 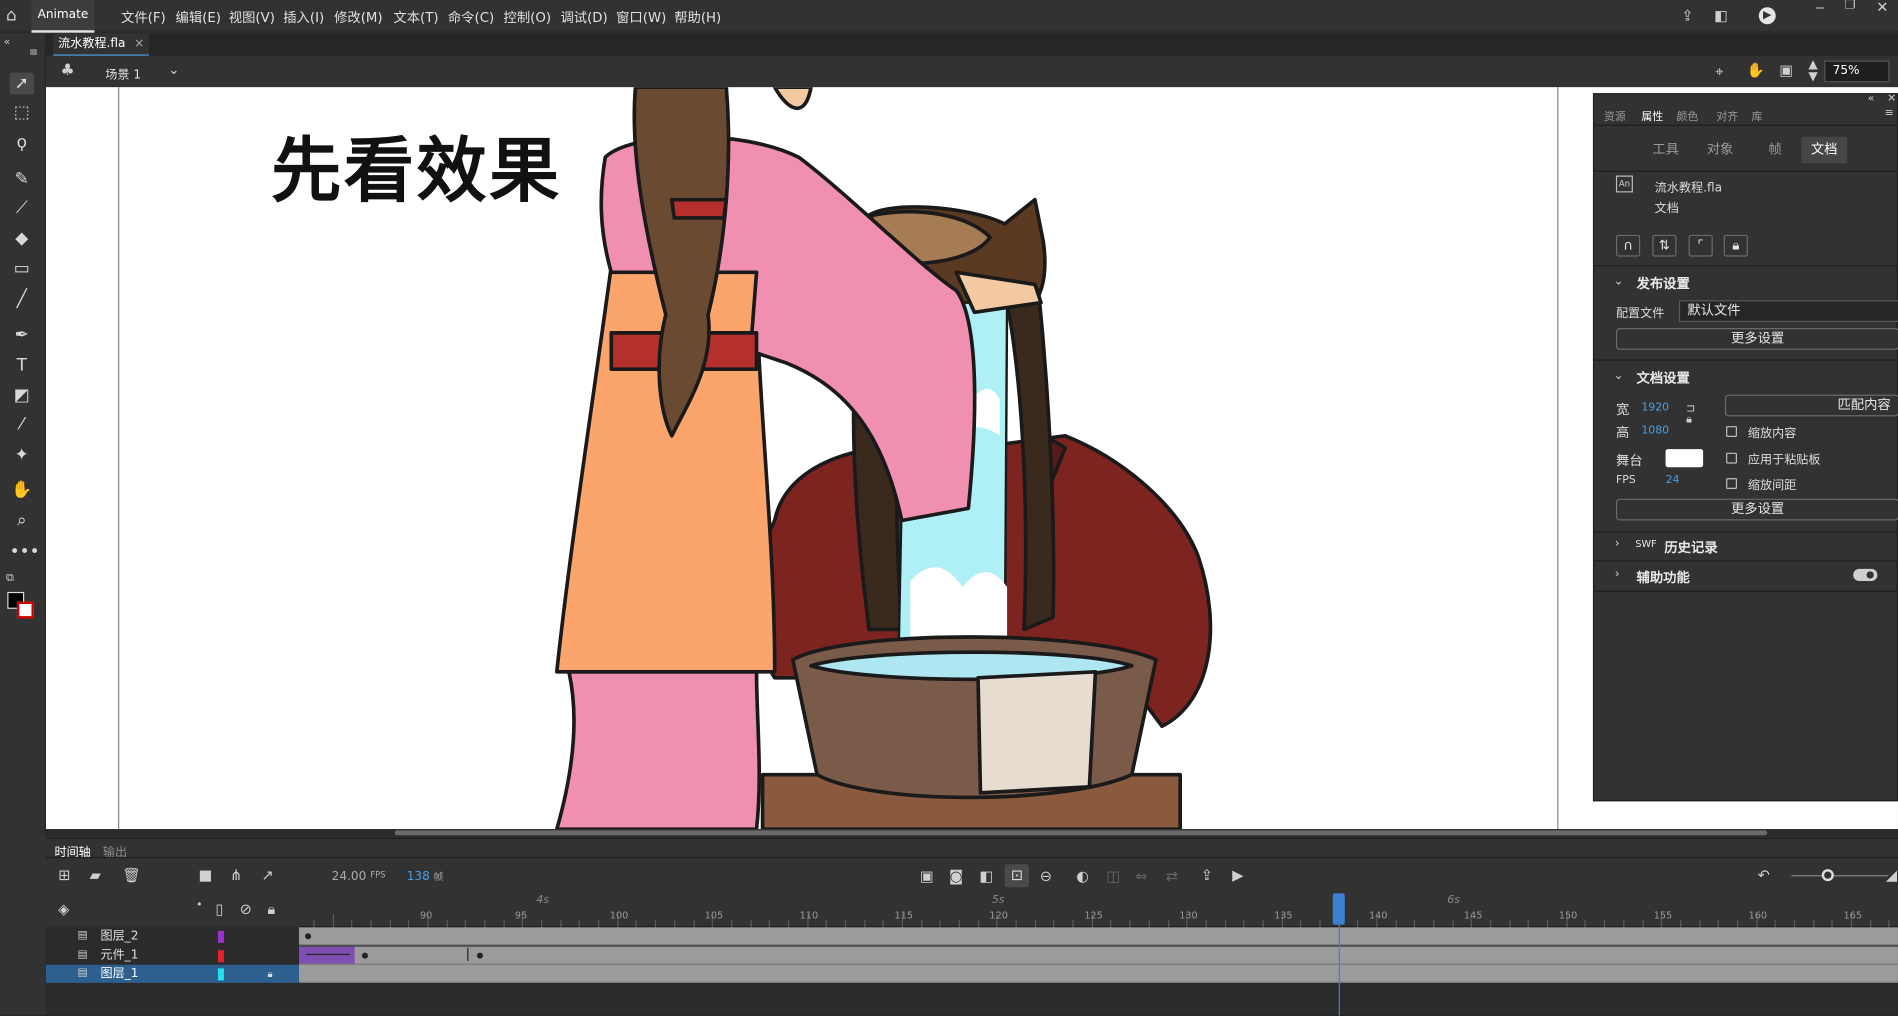 What do you see at coordinates (1857, 71) in the screenshot?
I see `zoom-input: 75%` at bounding box center [1857, 71].